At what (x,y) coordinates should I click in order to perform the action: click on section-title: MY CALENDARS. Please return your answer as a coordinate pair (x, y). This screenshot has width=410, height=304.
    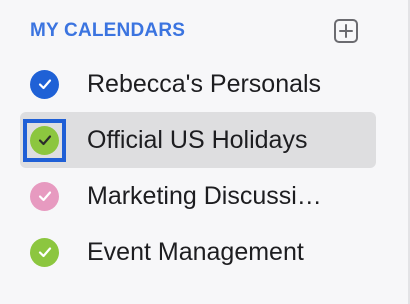
    Looking at the image, I should click on (108, 30).